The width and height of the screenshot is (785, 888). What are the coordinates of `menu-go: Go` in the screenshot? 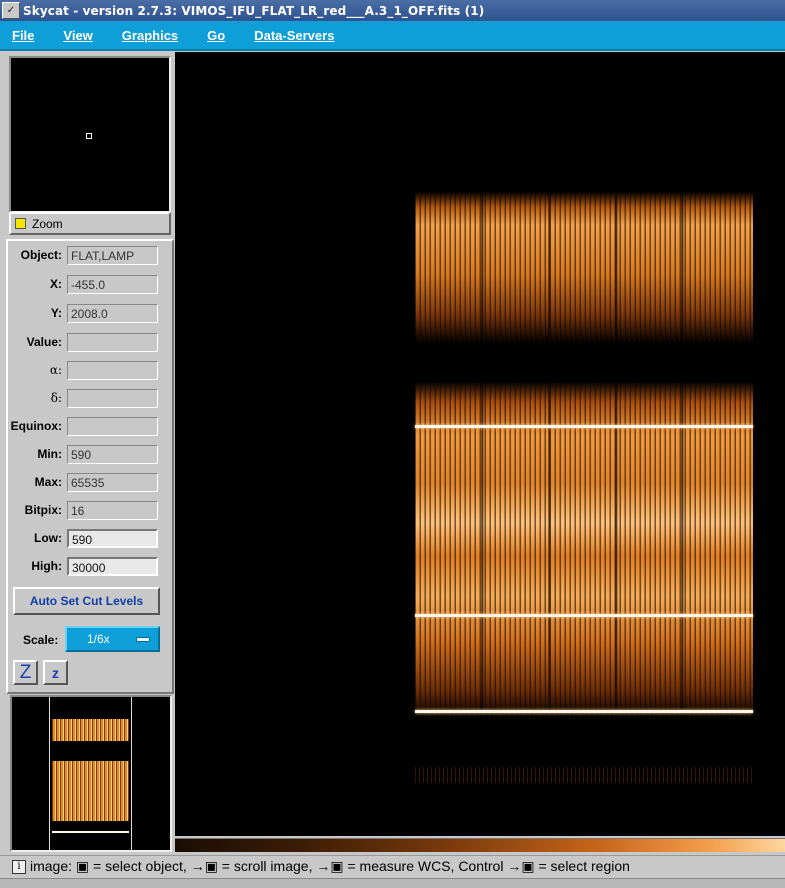 It's located at (216, 35).